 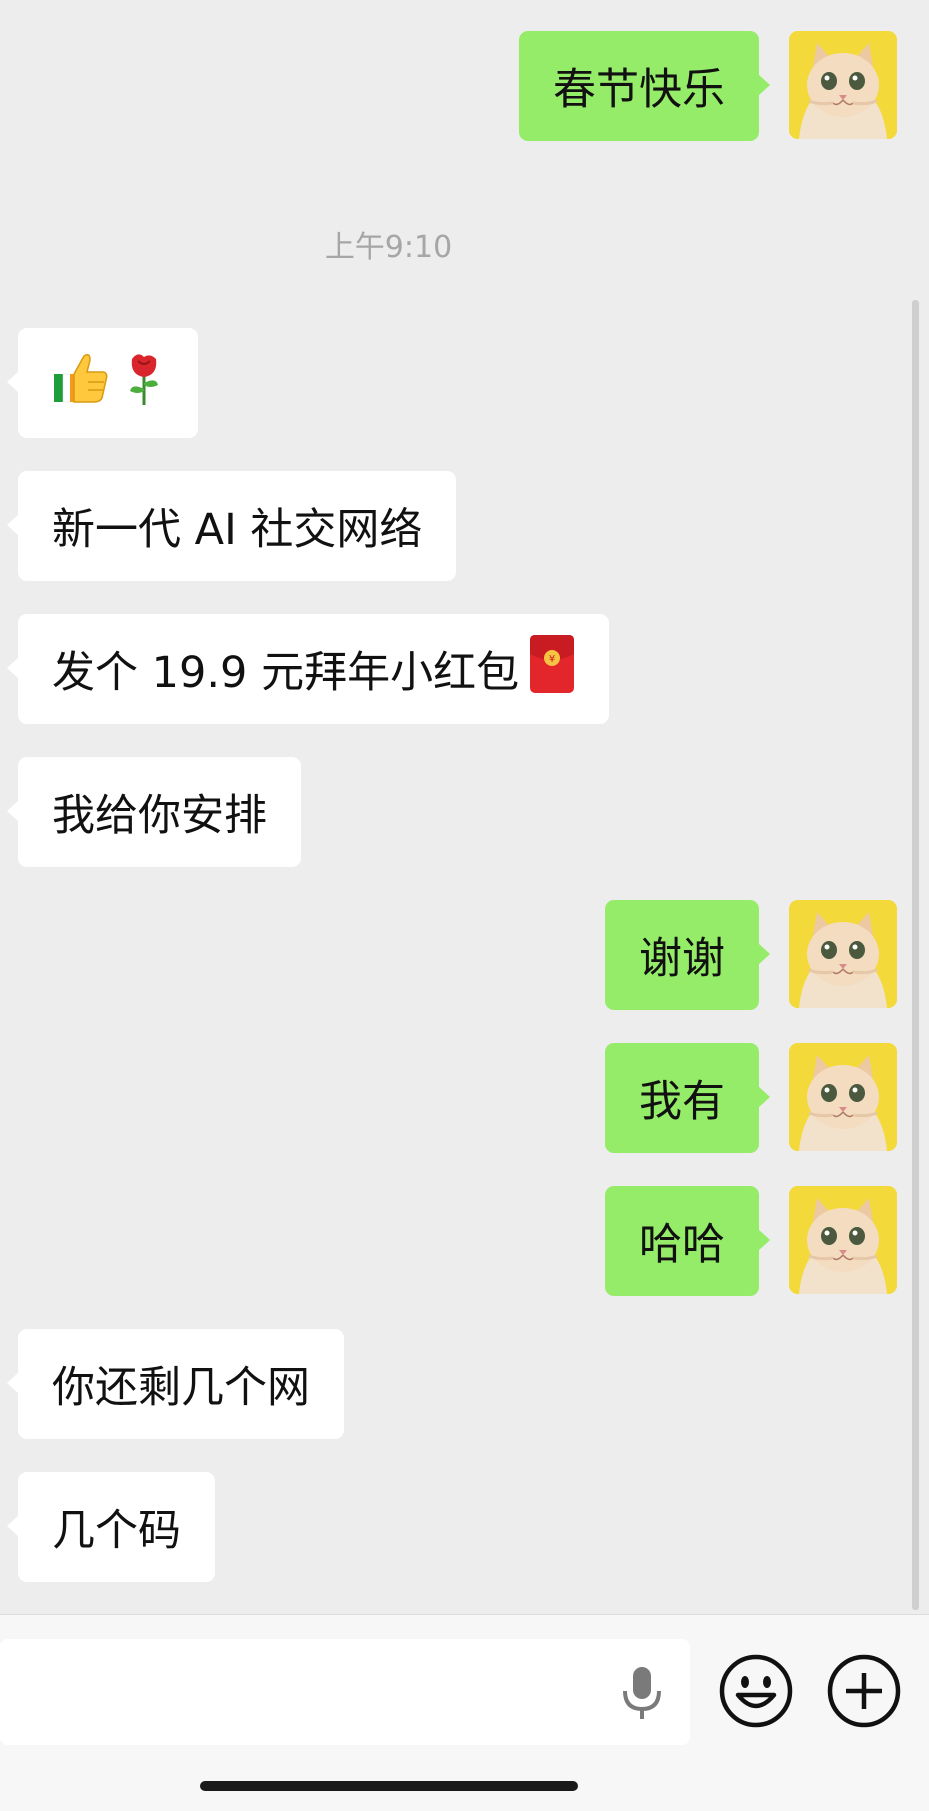 I want to click on message-row: 哈哈, so click(x=464, y=1241).